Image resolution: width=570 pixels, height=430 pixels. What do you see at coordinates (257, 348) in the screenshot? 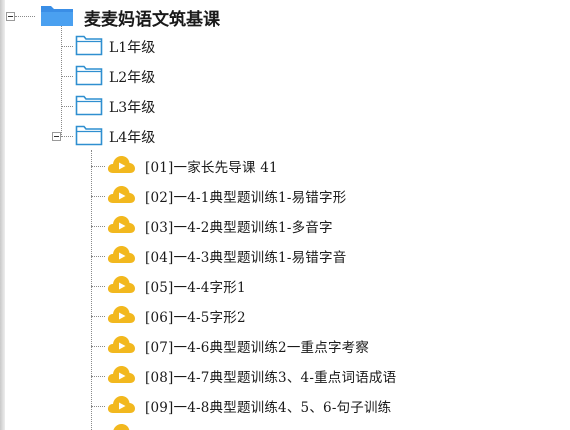
I see `tree-file-label: [07]一4-6典型题训练2一重点字考察` at bounding box center [257, 348].